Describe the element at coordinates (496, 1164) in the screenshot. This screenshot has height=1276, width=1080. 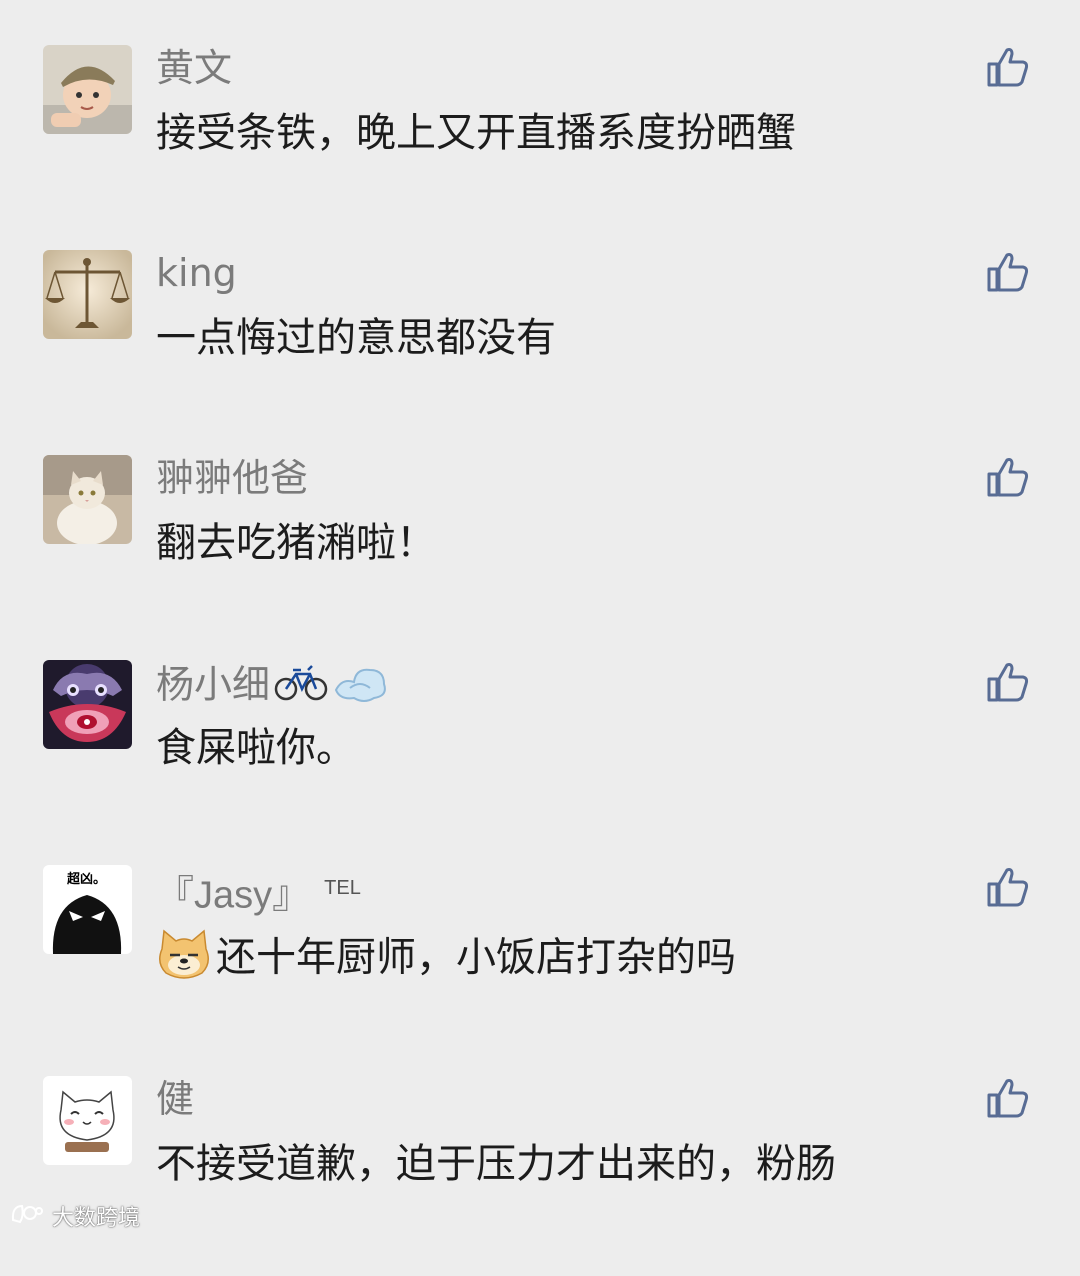
I see `comment-text: 不接受道歉，迫于压力才出来的，粉肠` at that location.